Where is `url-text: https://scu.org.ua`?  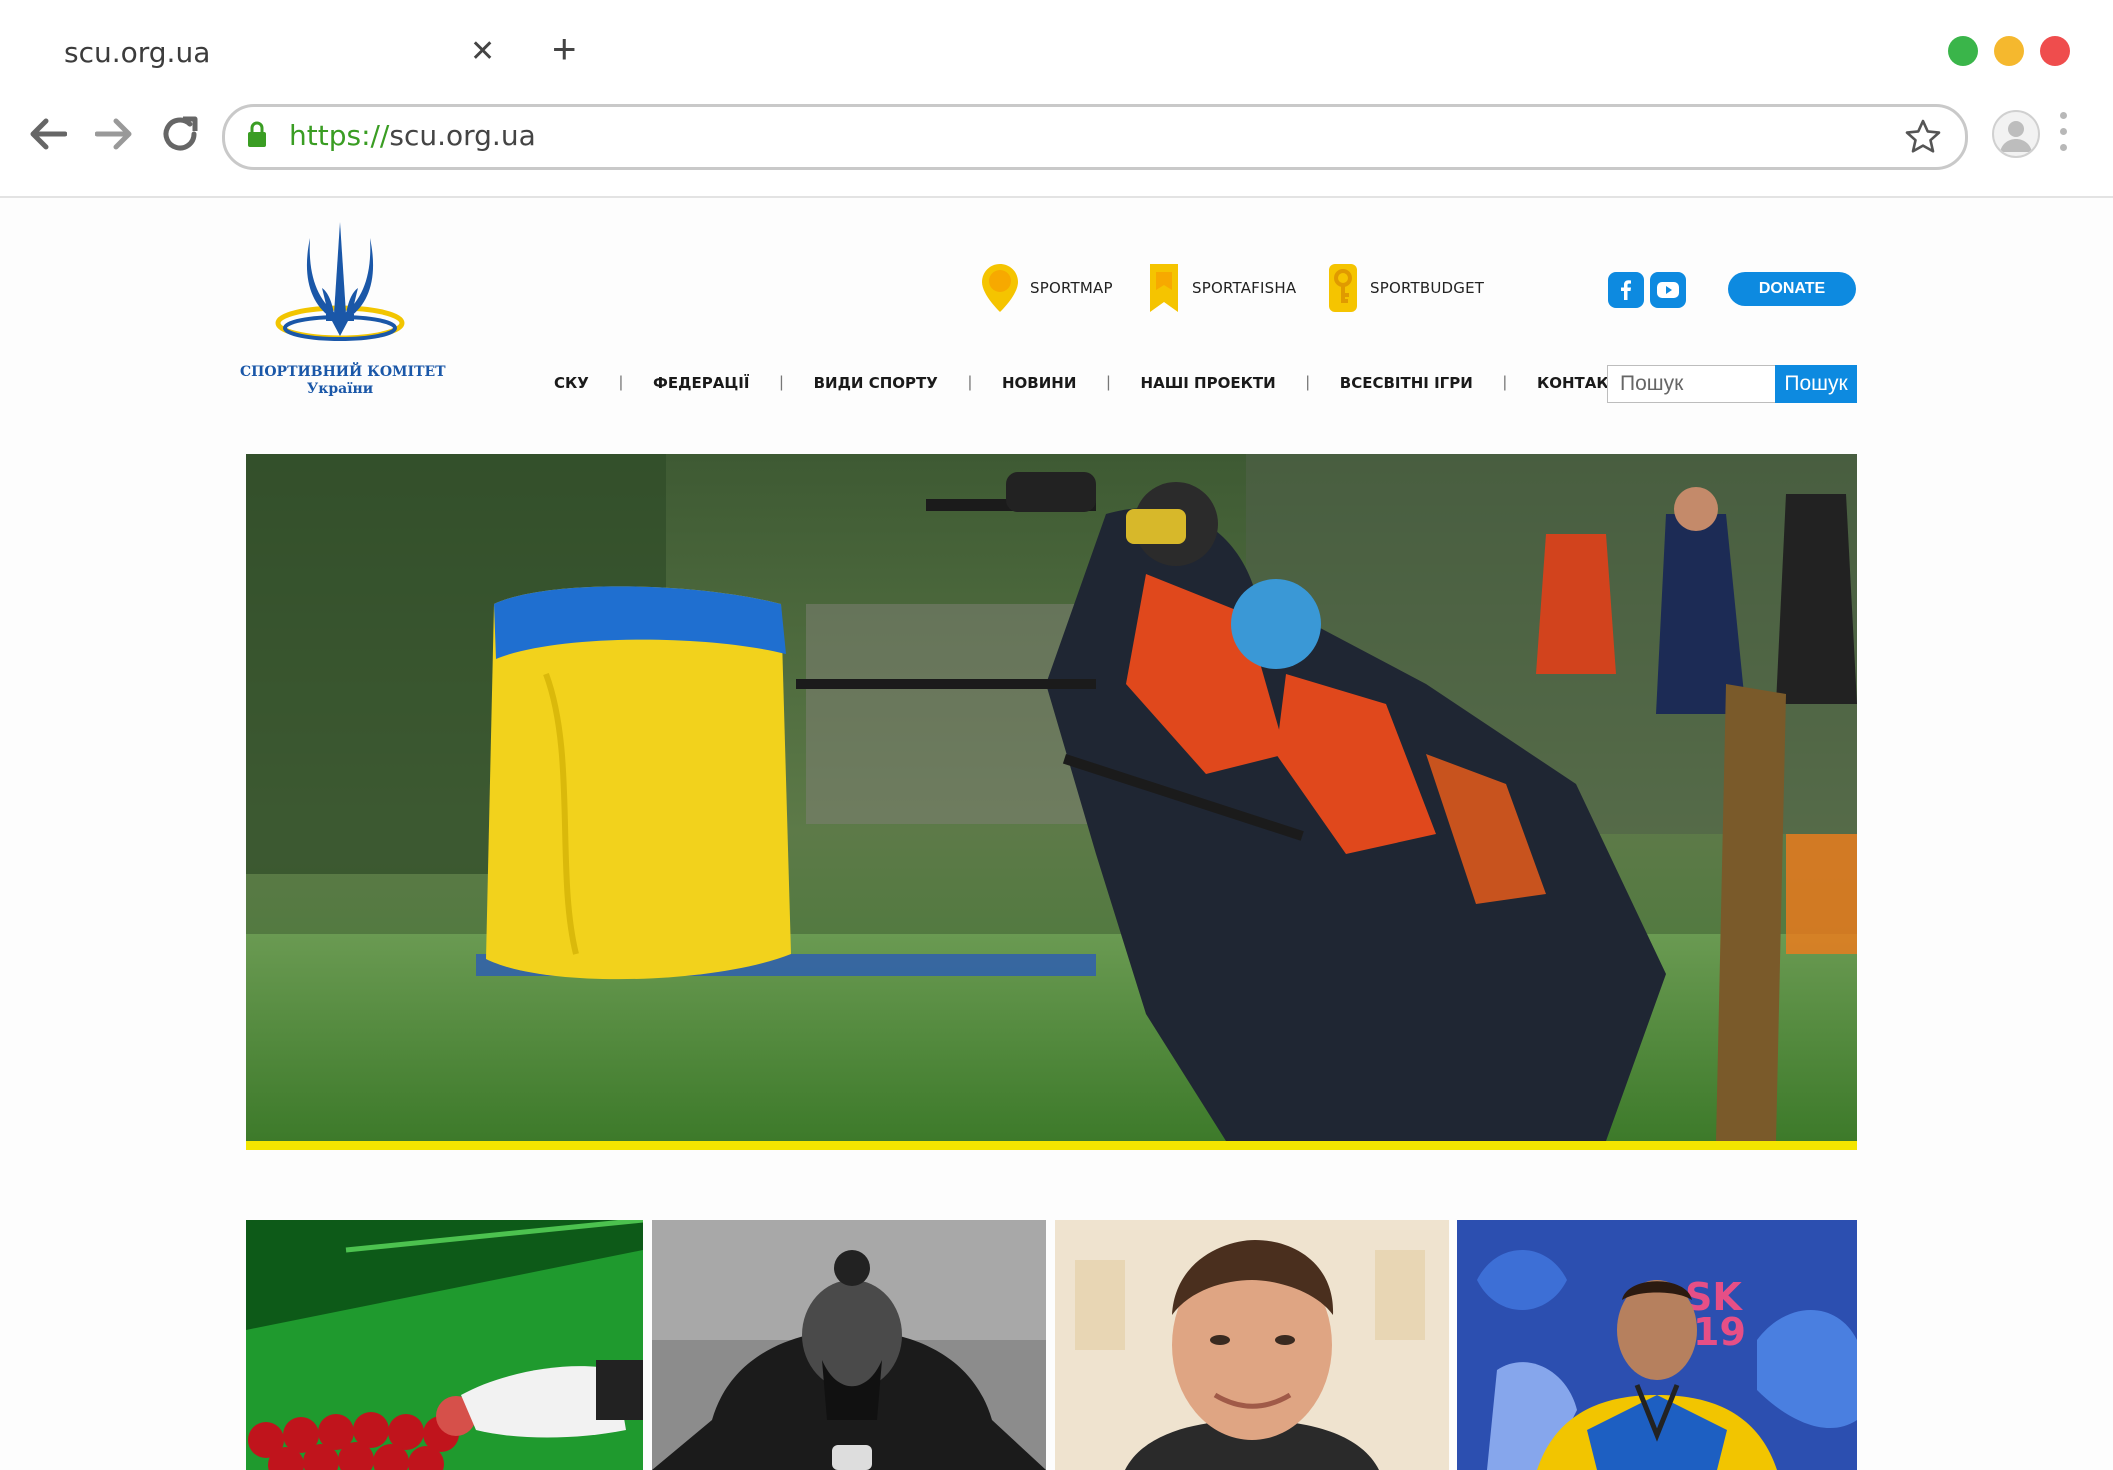 url-text: https://scu.org.ua is located at coordinates (412, 135).